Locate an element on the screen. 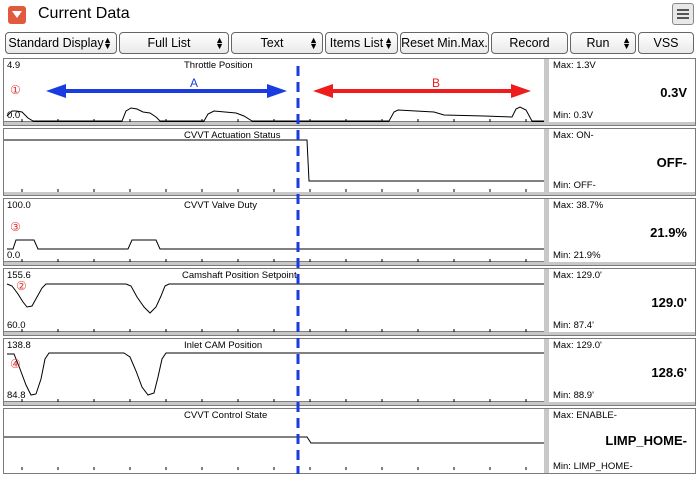 This screenshot has width=700, height=480. vss-button: VSS is located at coordinates (666, 43).